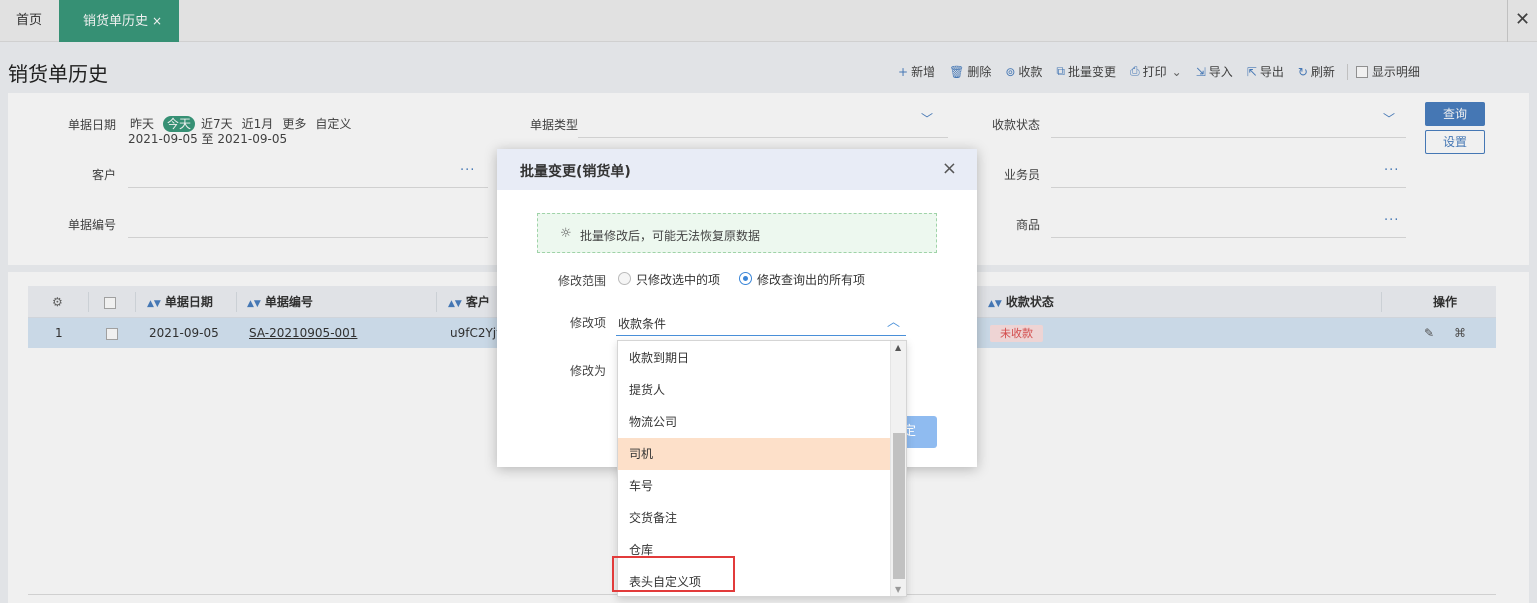 Image resolution: width=1537 pixels, height=603 pixels. What do you see at coordinates (678, 279) in the screenshot?
I see `radio-selected-only-label: 只修改选中的项` at bounding box center [678, 279].